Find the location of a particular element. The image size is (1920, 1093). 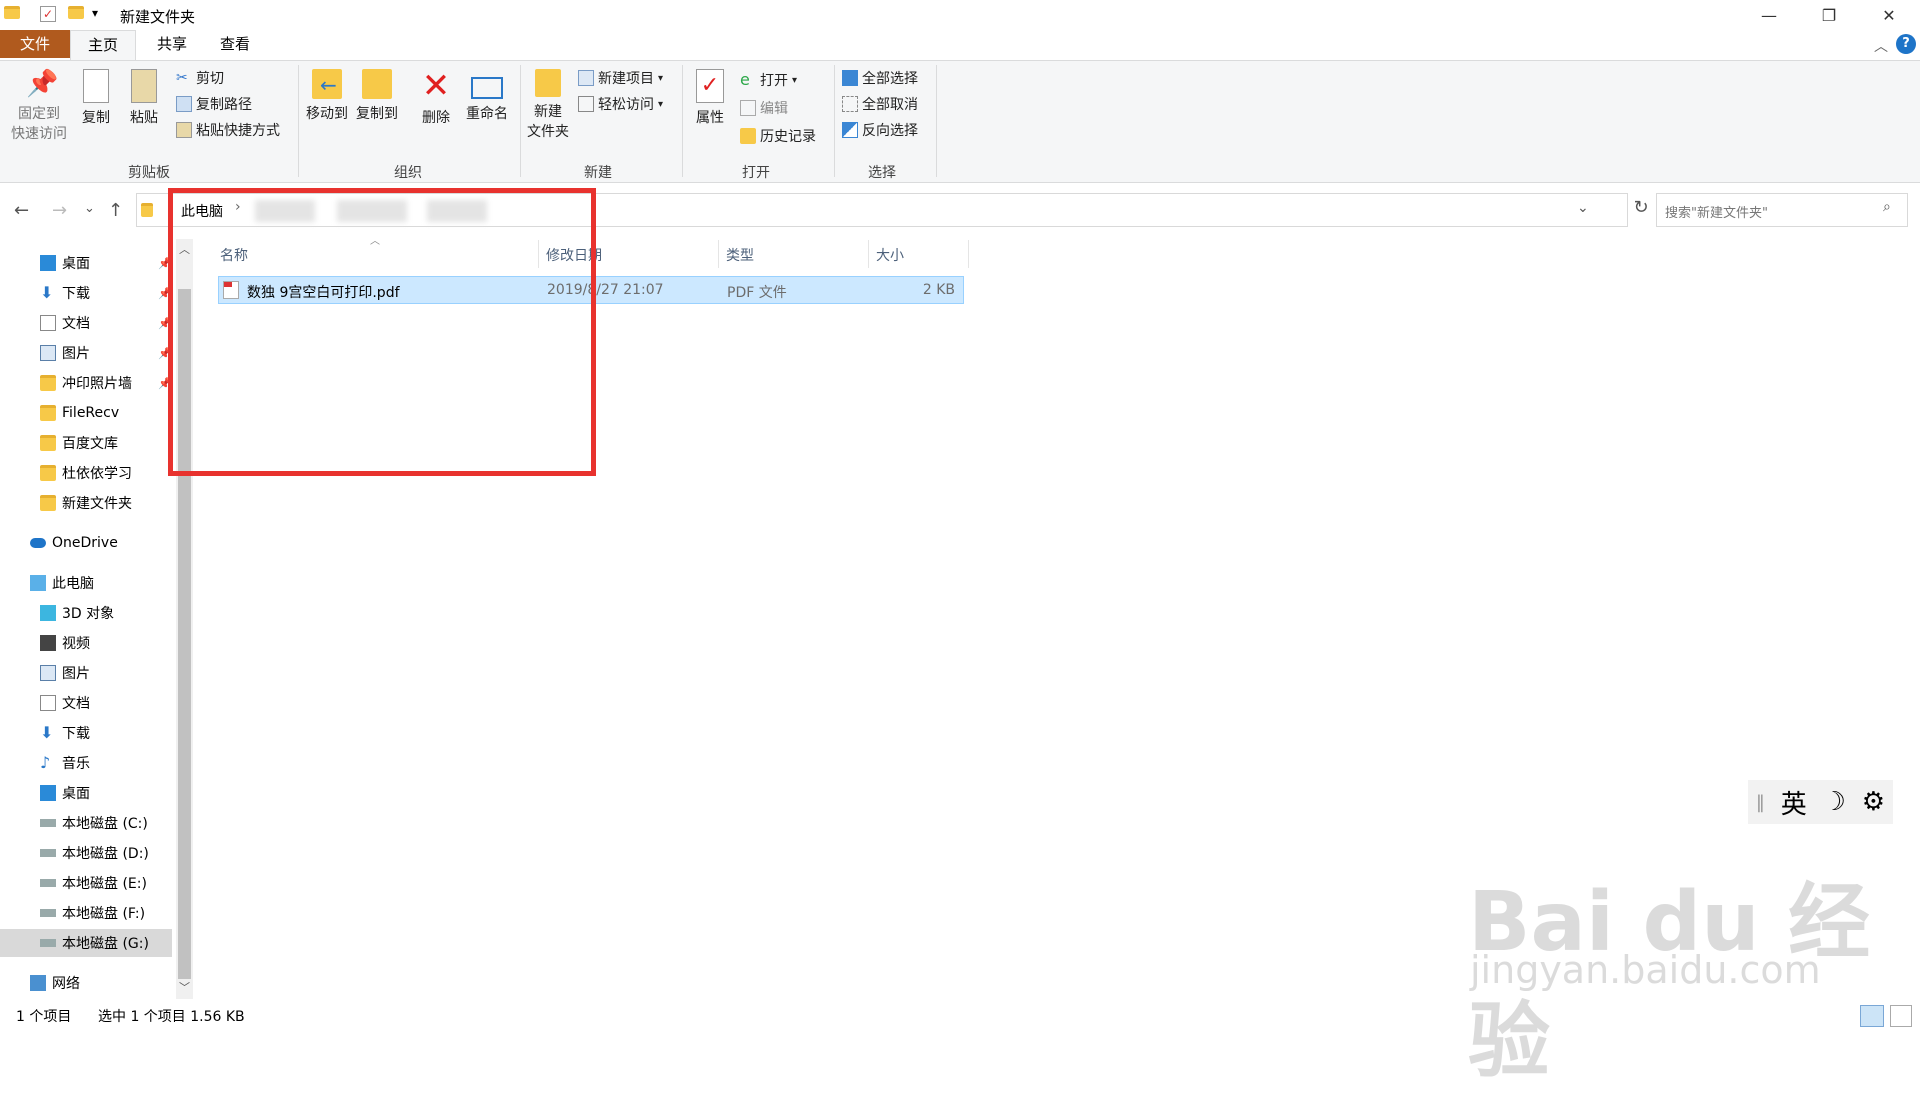

column-header-type: 类型 is located at coordinates (740, 255).